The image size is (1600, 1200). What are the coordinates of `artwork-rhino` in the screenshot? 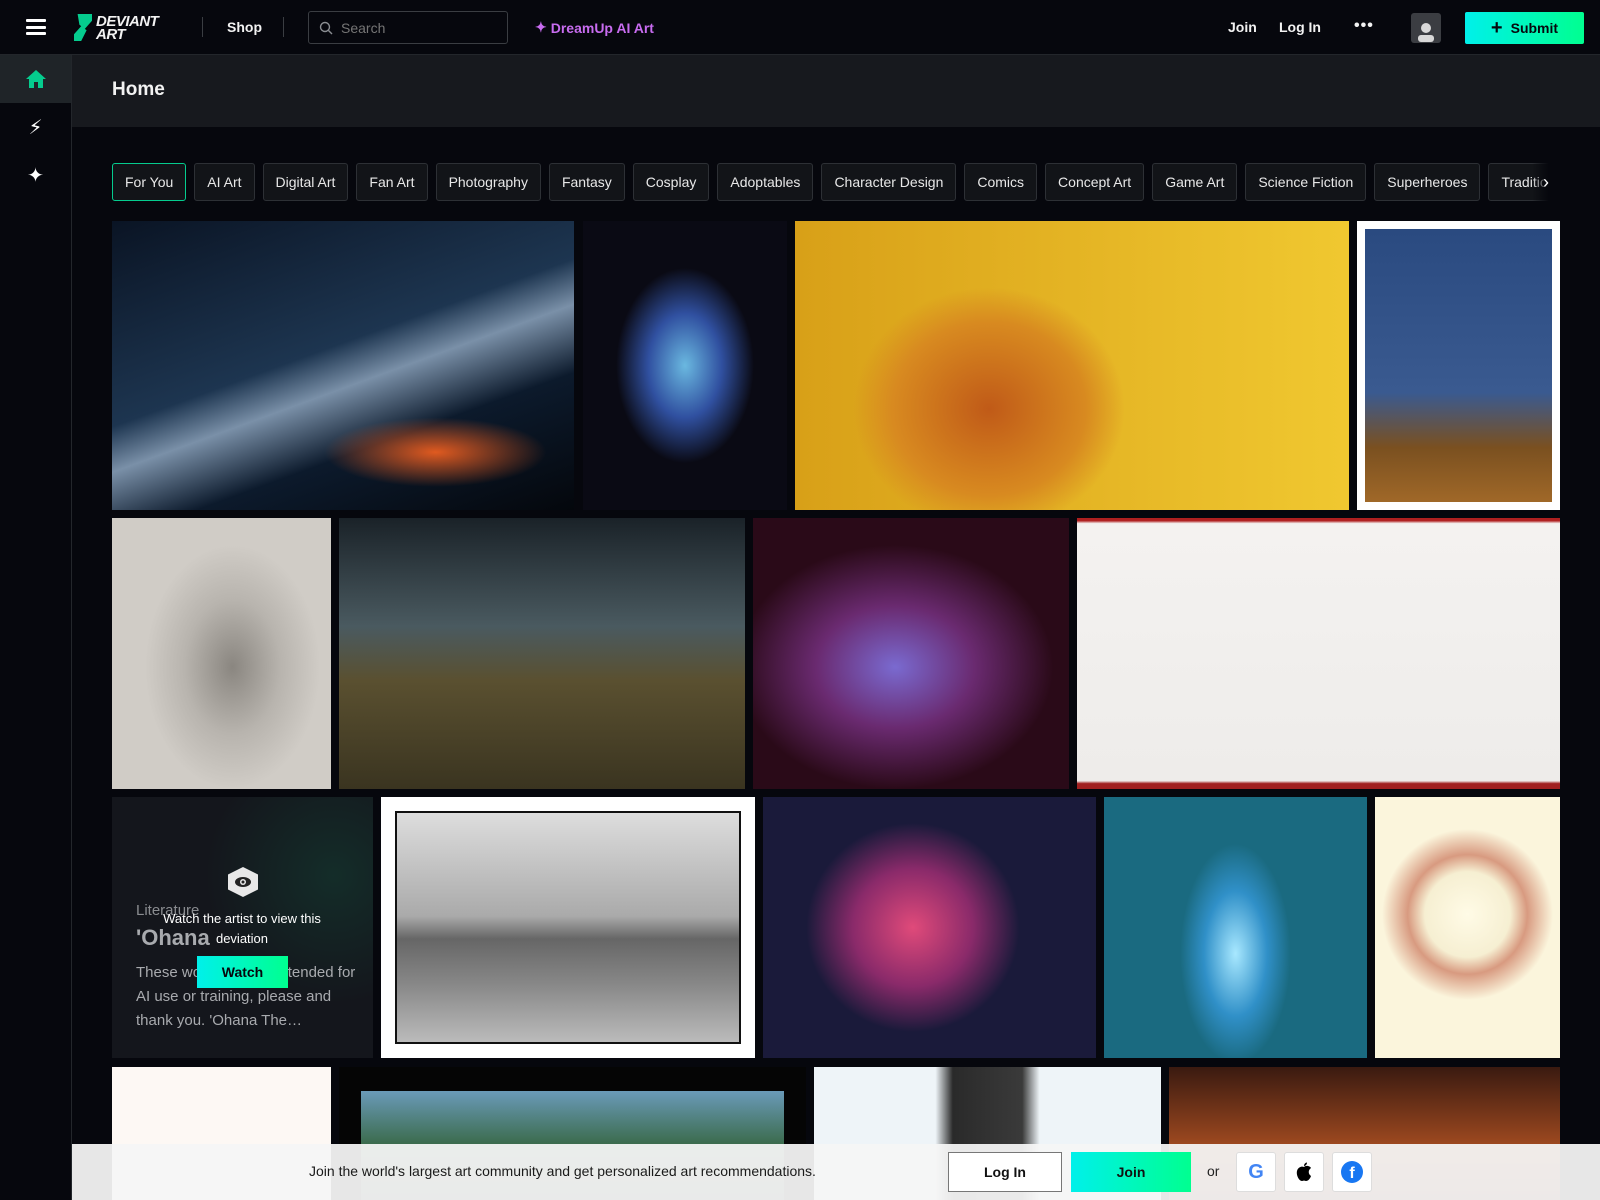 It's located at (542, 653).